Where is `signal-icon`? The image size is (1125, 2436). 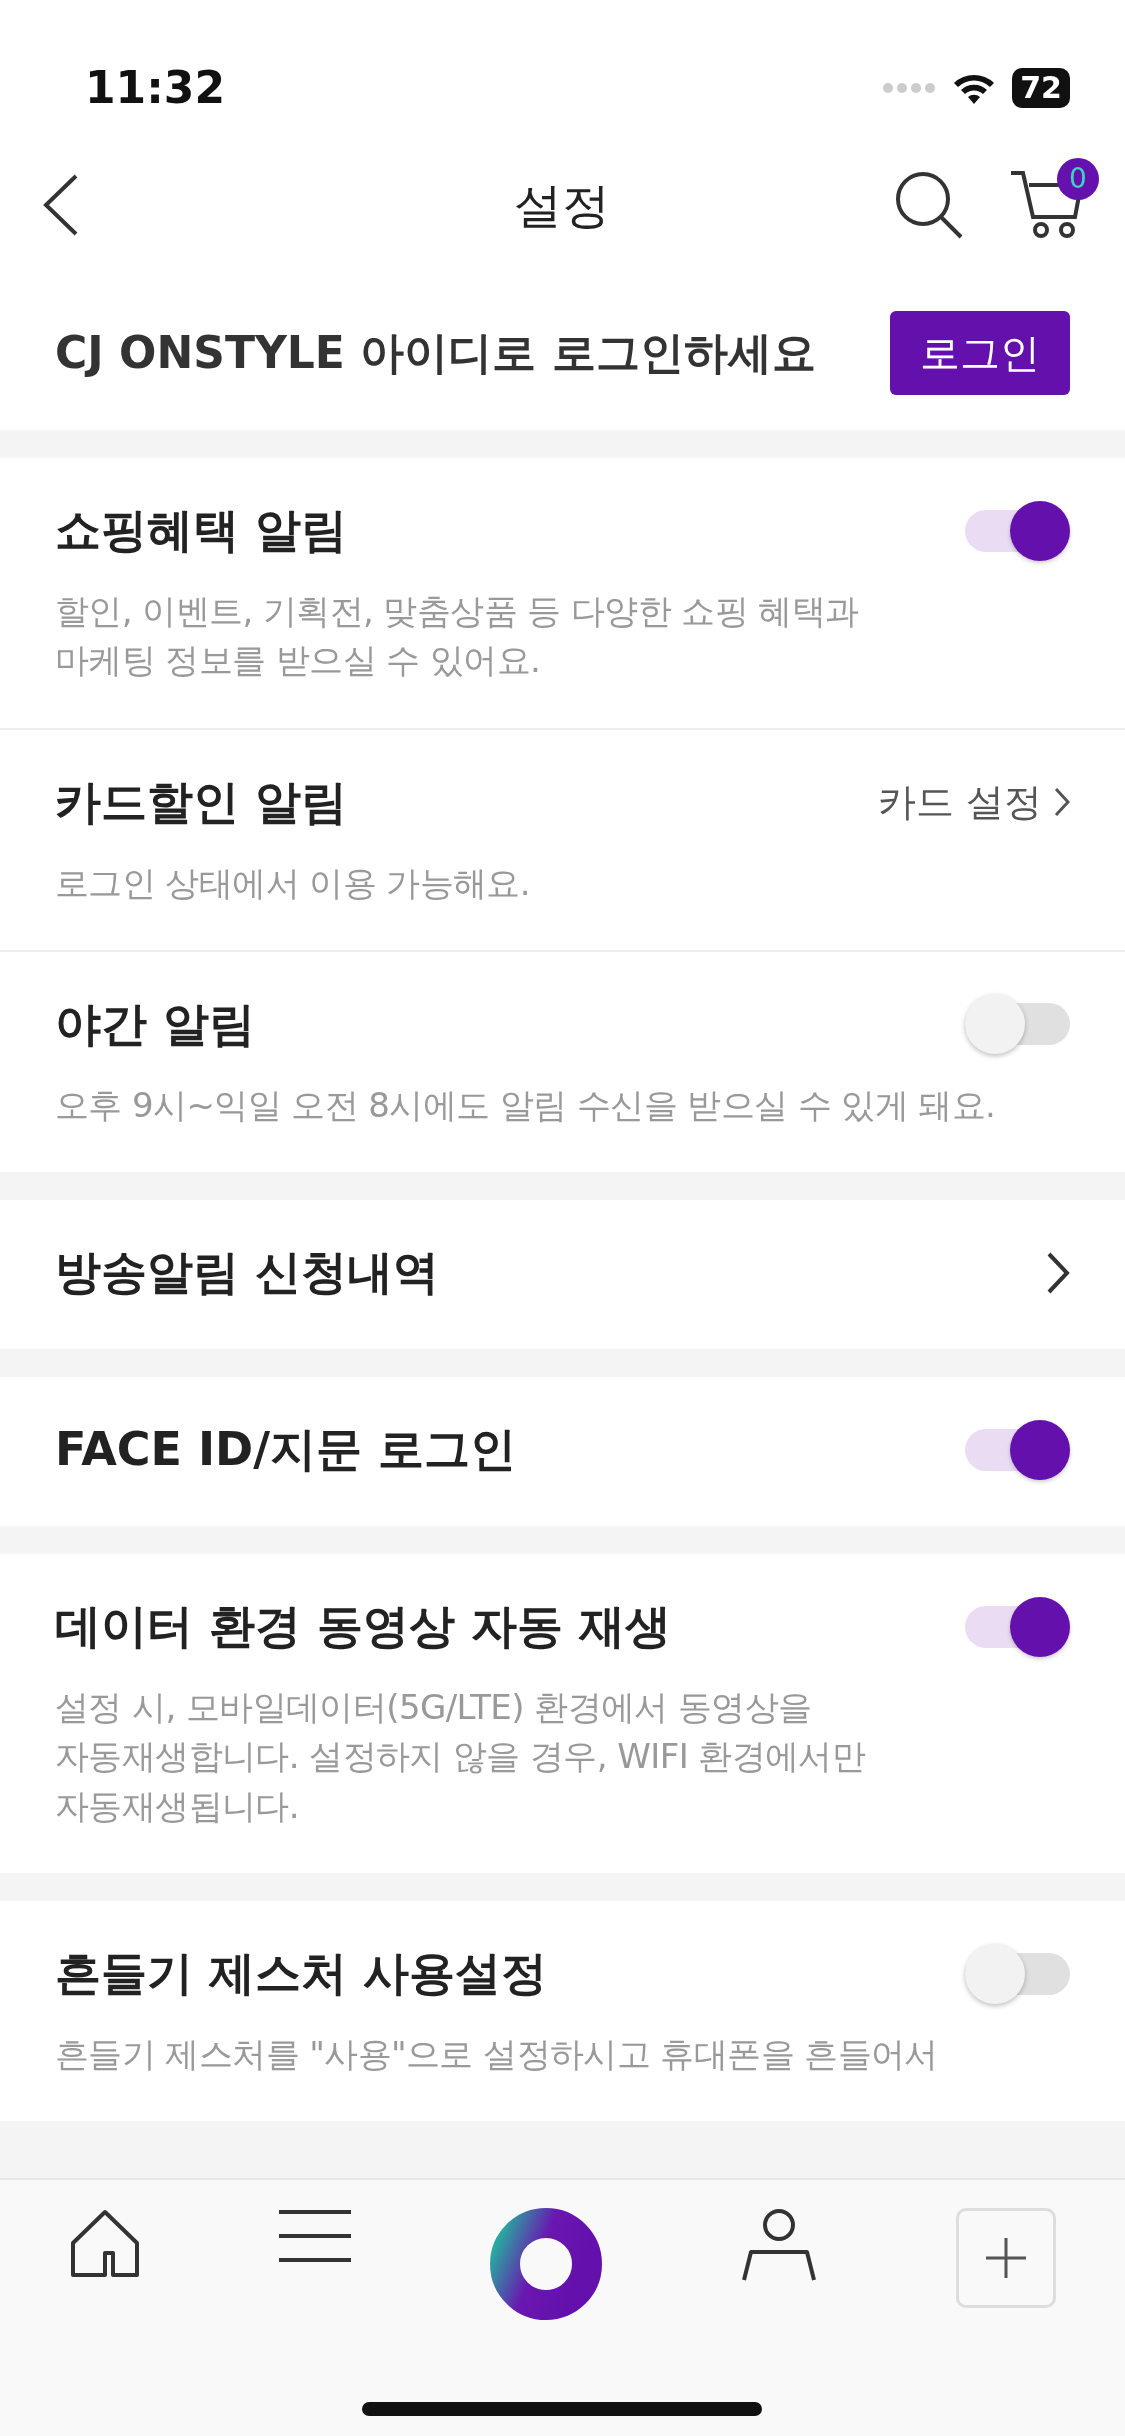
signal-icon is located at coordinates (909, 87).